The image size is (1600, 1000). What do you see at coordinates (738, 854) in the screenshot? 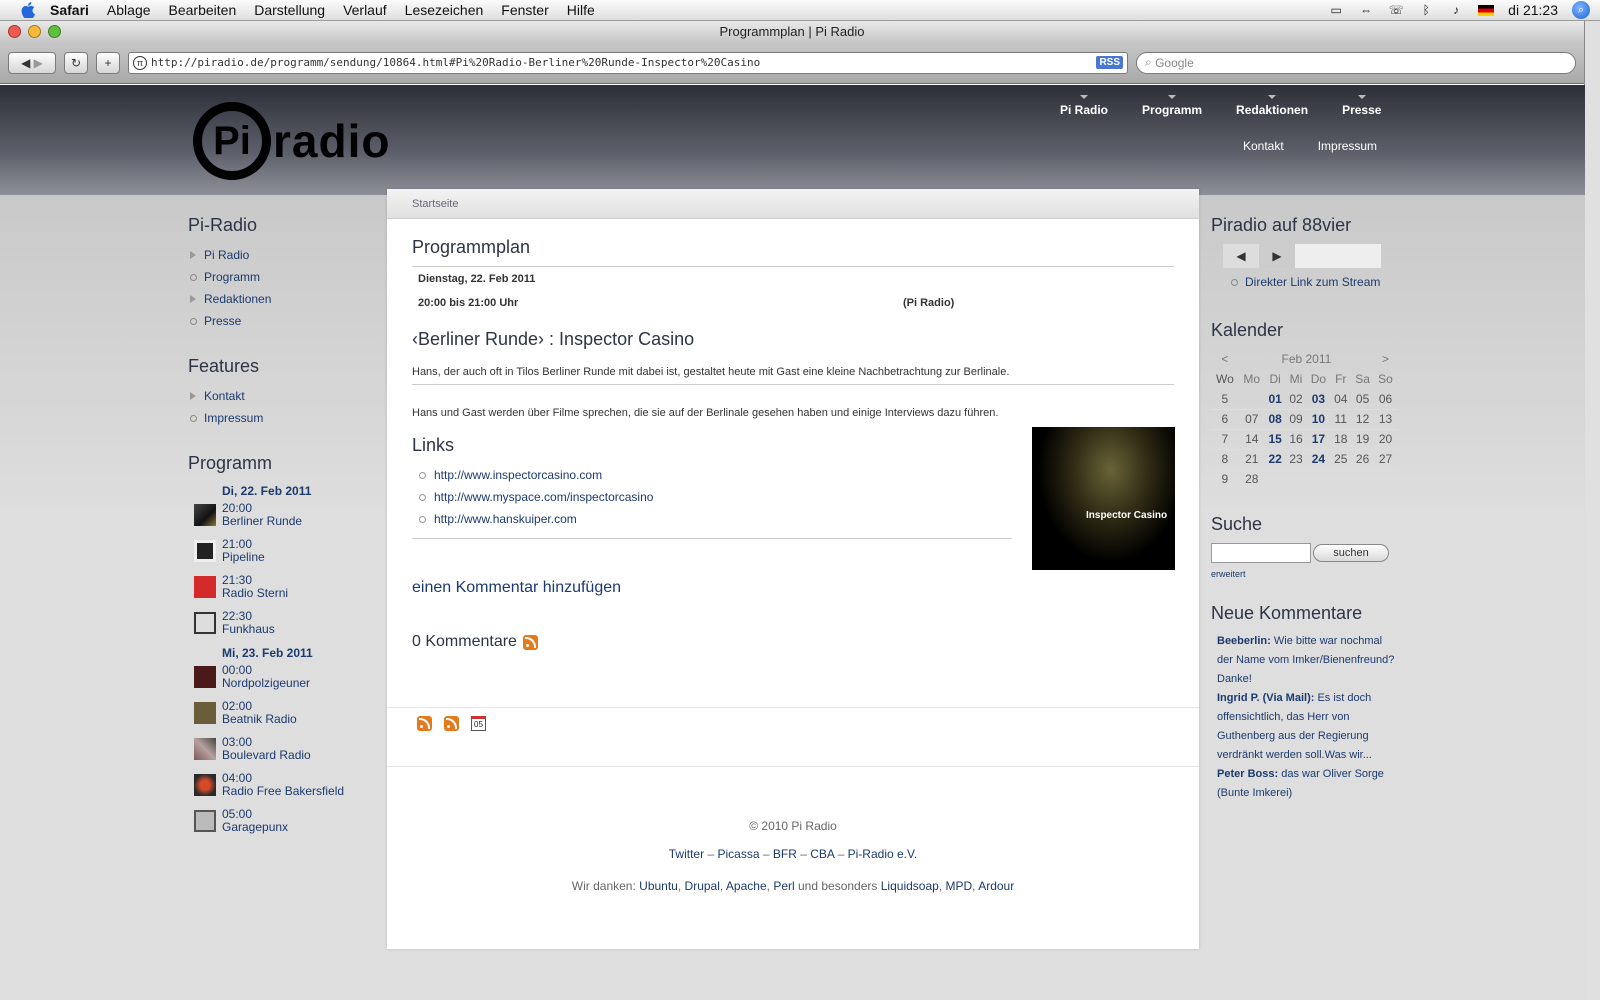
I see `footer-link-picassa: Picassa` at bounding box center [738, 854].